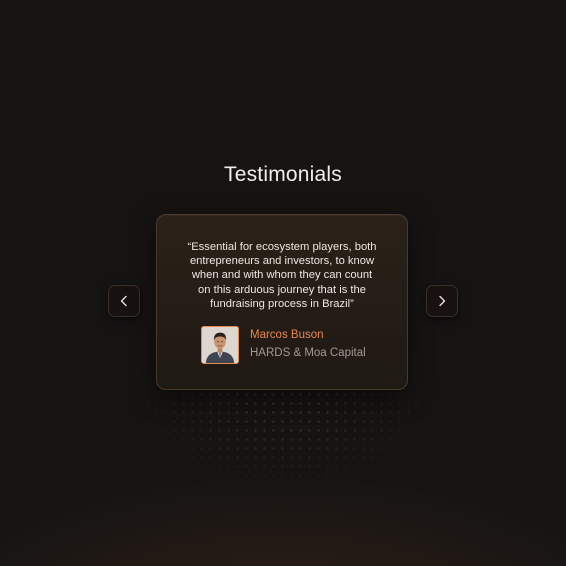  I want to click on section-title: Testimonials, so click(283, 174).